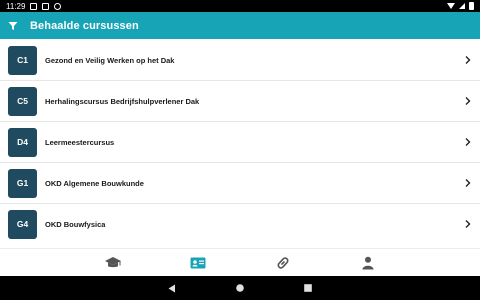 The width and height of the screenshot is (480, 300). Describe the element at coordinates (22, 101) in the screenshot. I see `course-code-badge: C5` at that location.